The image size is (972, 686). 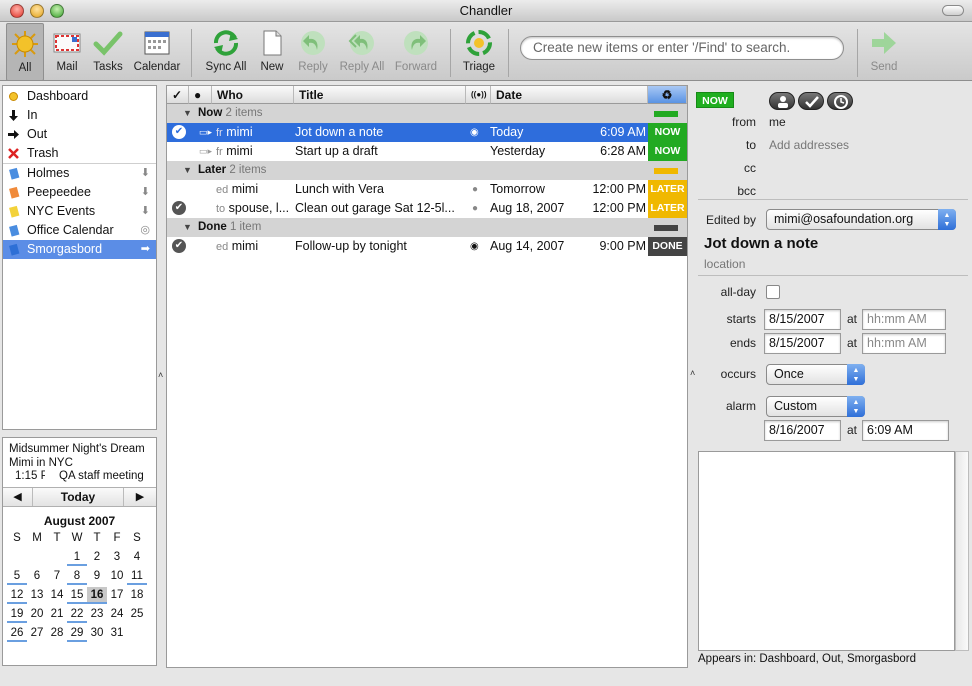 What do you see at coordinates (57, 576) in the screenshot?
I see `calendar-day: 7` at bounding box center [57, 576].